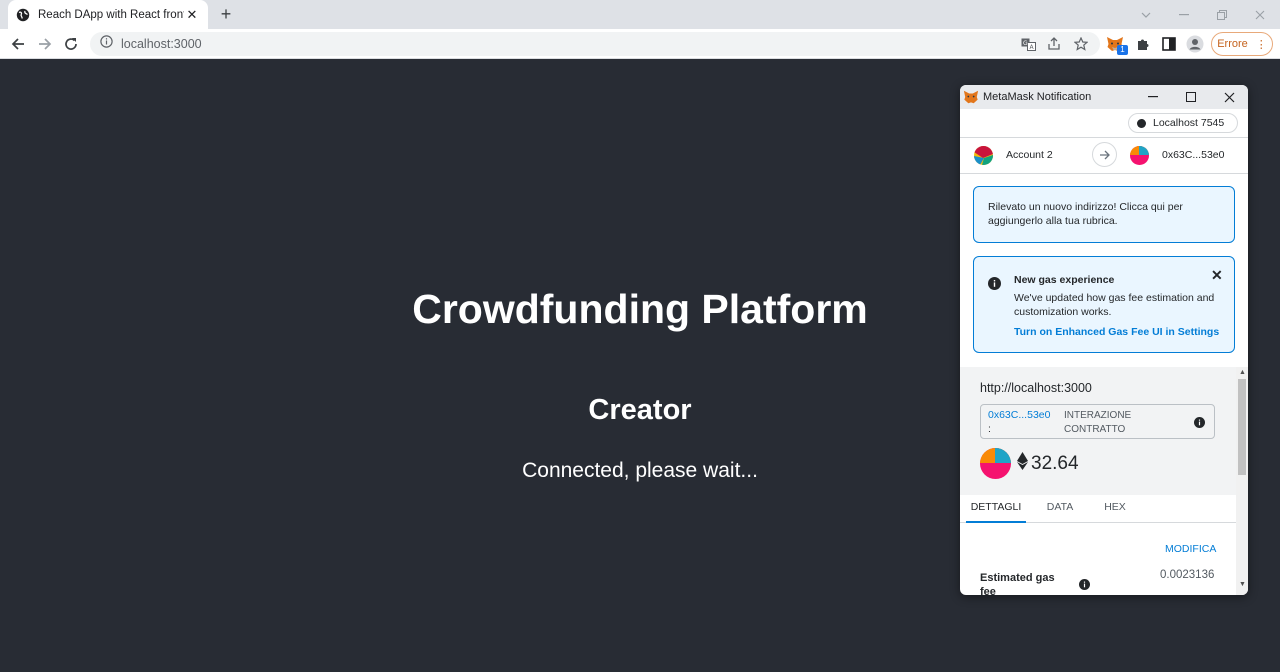  I want to click on estimated-gas-fee-label: Estimated gas fee, so click(1017, 583).